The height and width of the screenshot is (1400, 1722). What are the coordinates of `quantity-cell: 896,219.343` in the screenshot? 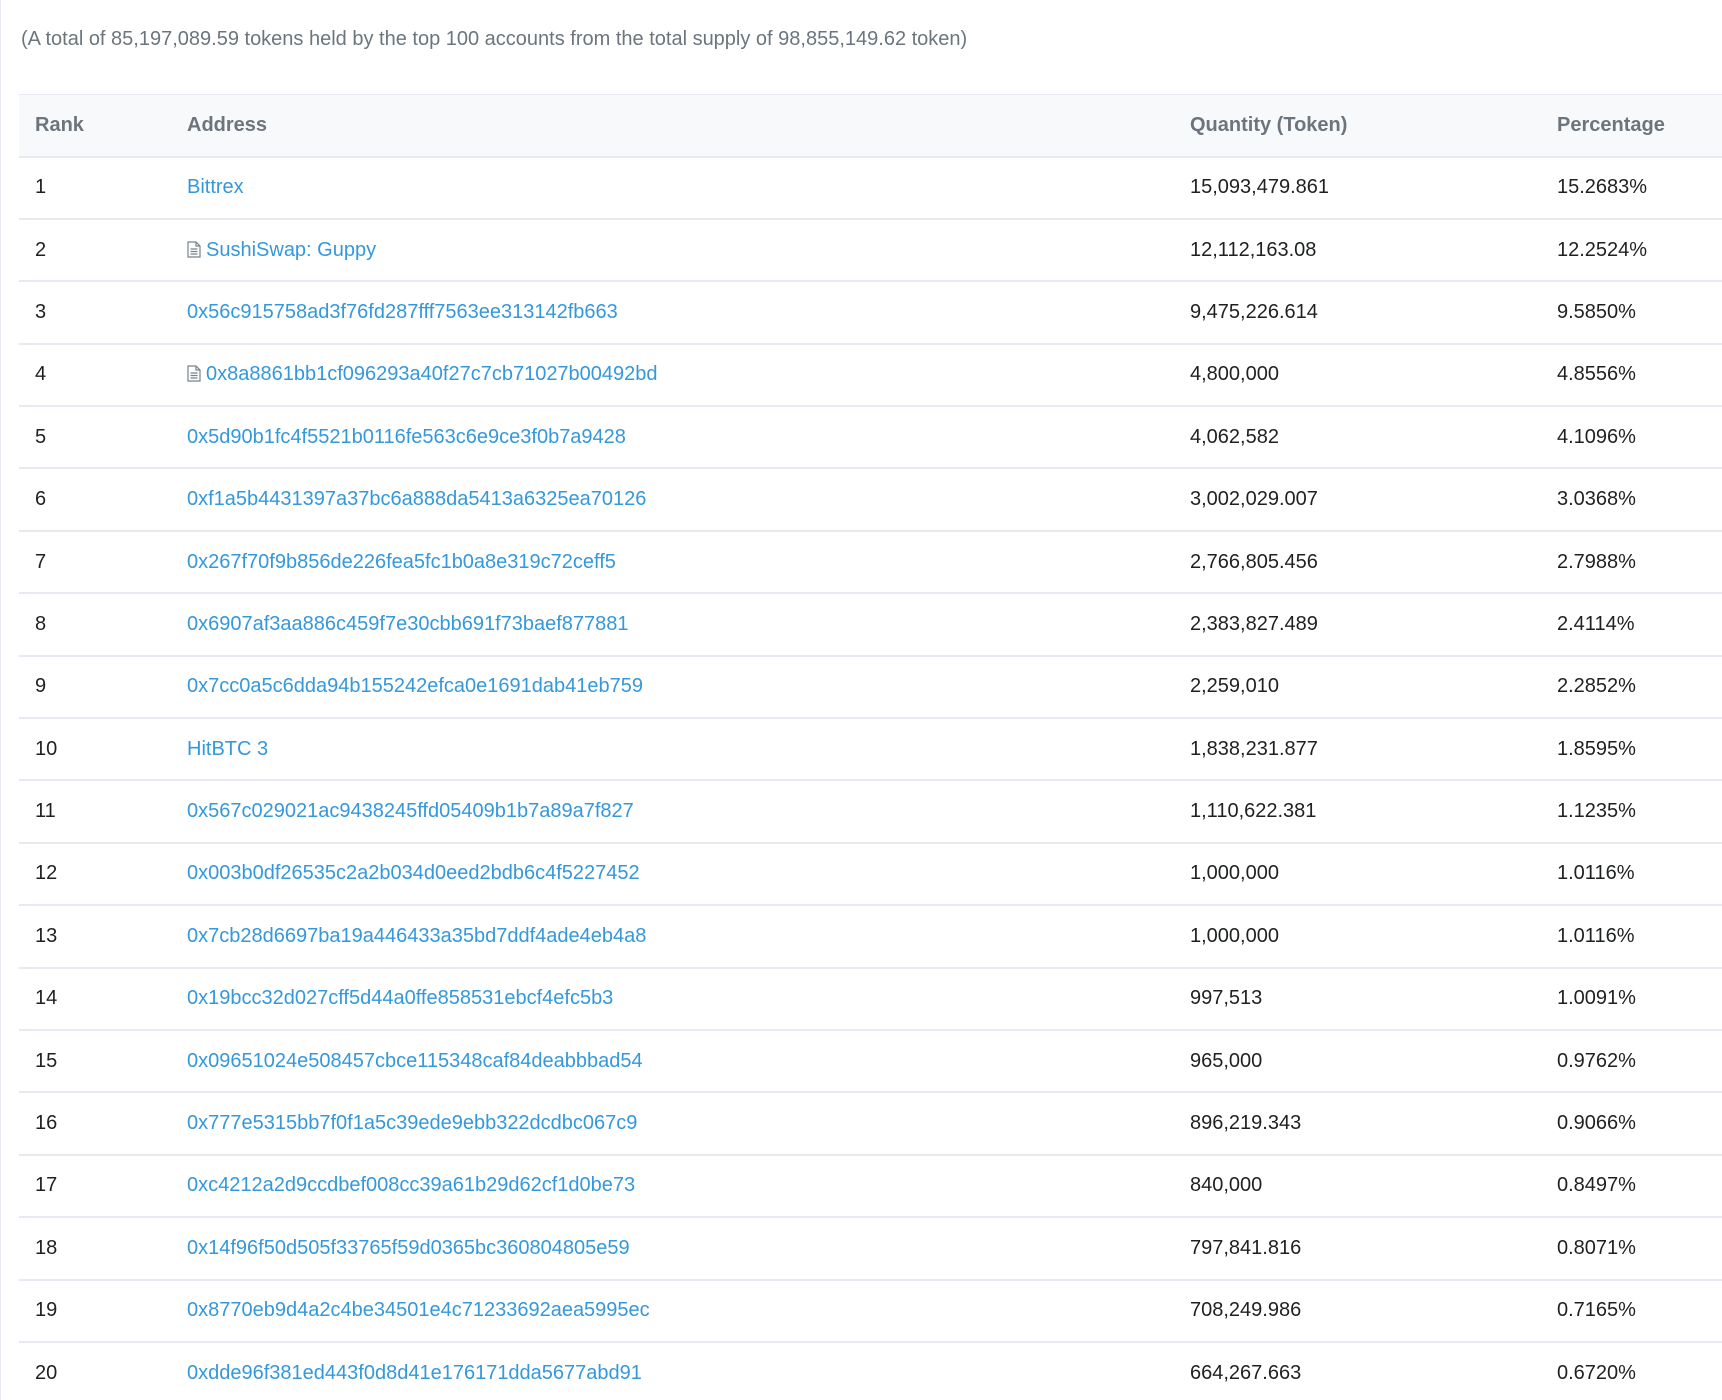 It's located at (1357, 1124).